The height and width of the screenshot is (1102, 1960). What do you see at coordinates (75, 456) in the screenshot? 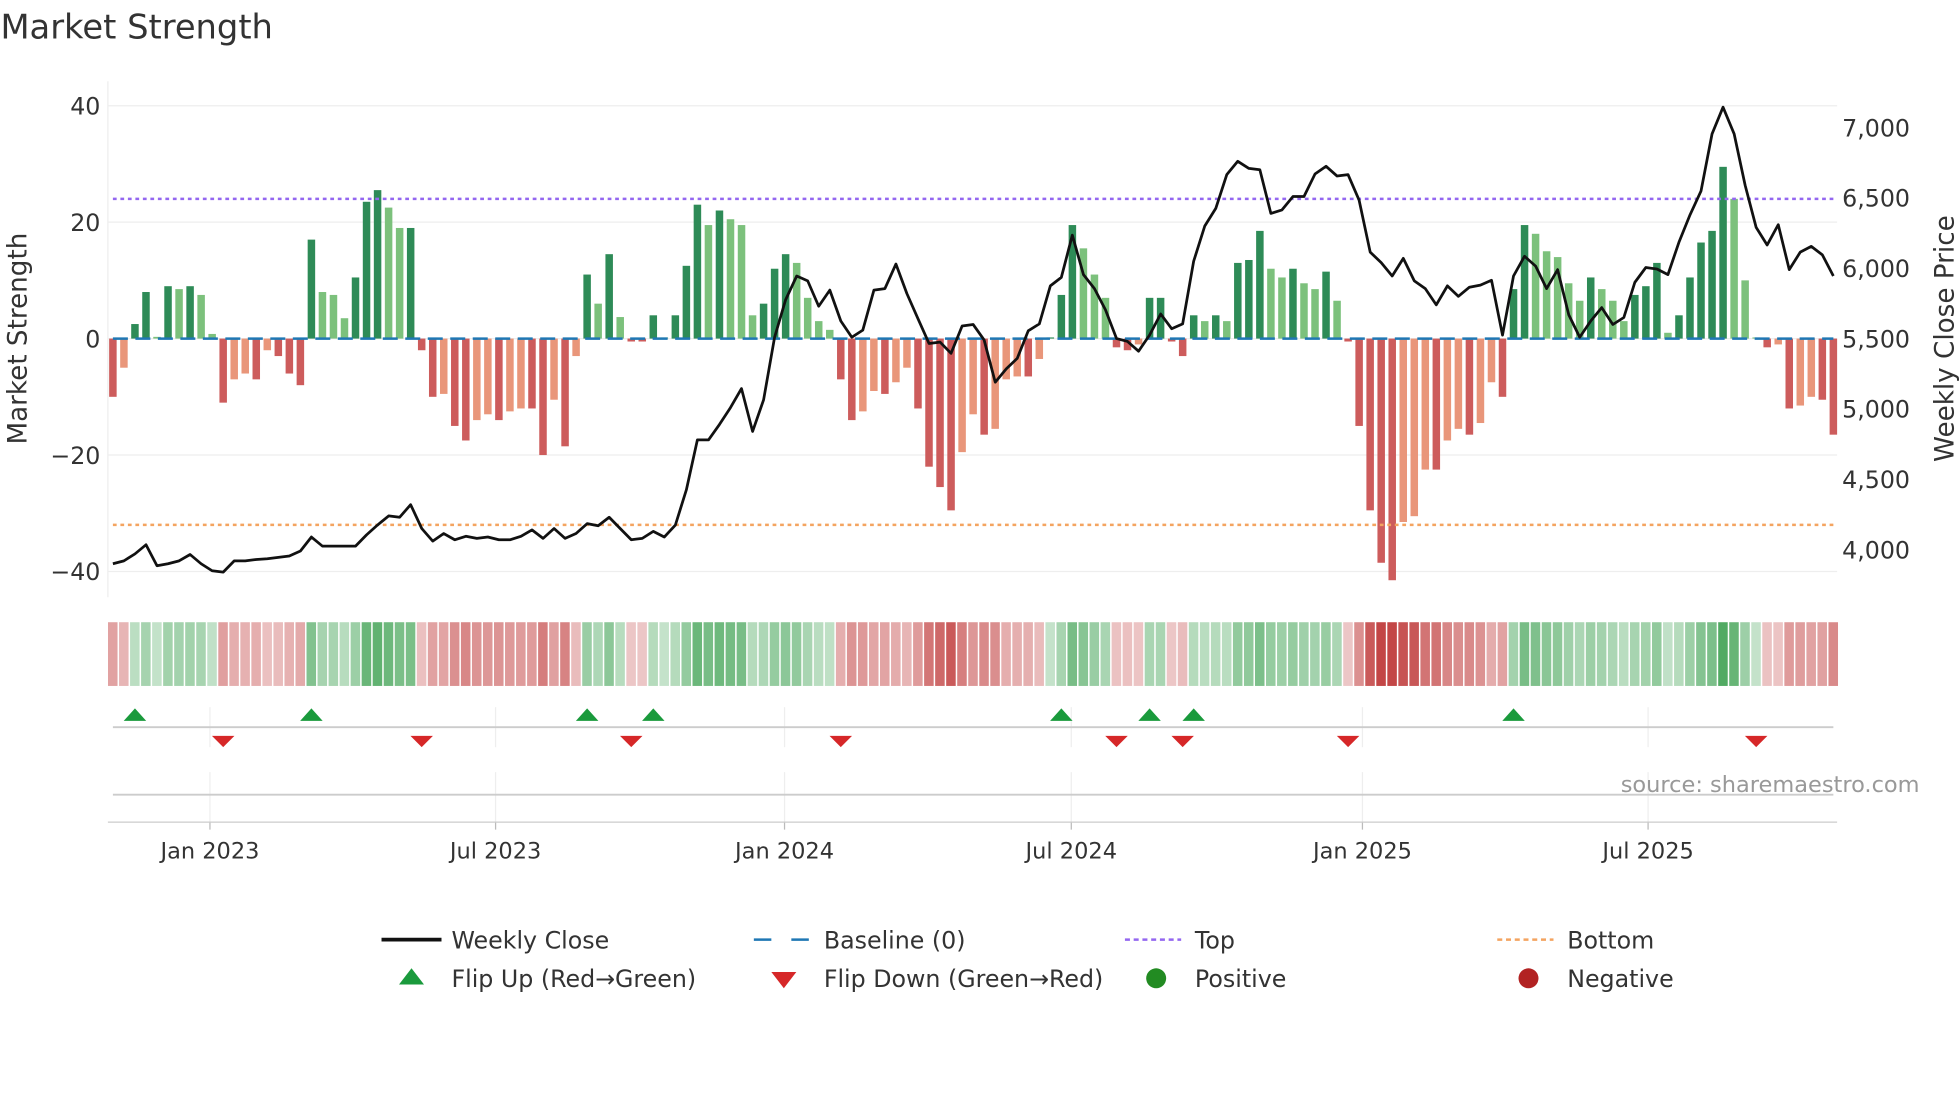
I see `y-tick-label: −20` at bounding box center [75, 456].